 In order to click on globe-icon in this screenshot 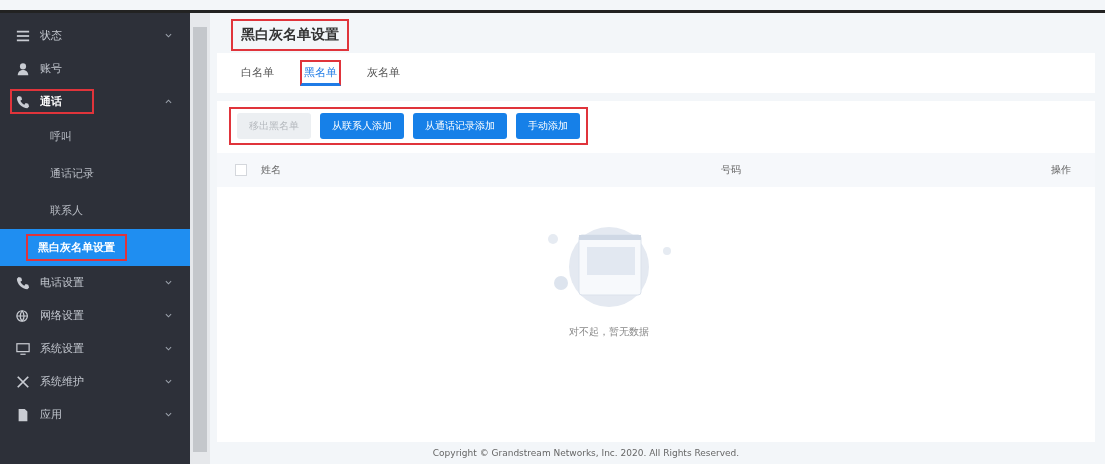, I will do `click(23, 315)`.